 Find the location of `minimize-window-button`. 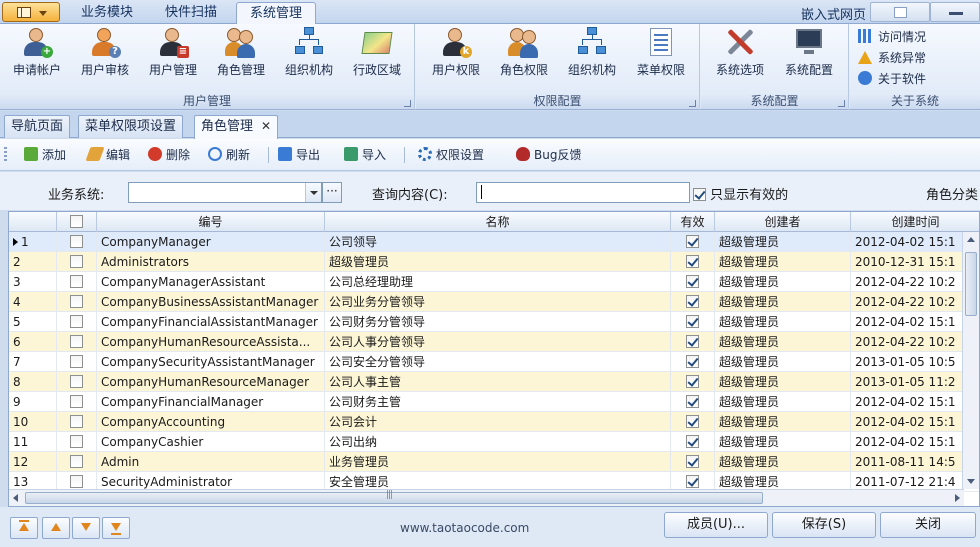

minimize-window-button is located at coordinates (955, 12).